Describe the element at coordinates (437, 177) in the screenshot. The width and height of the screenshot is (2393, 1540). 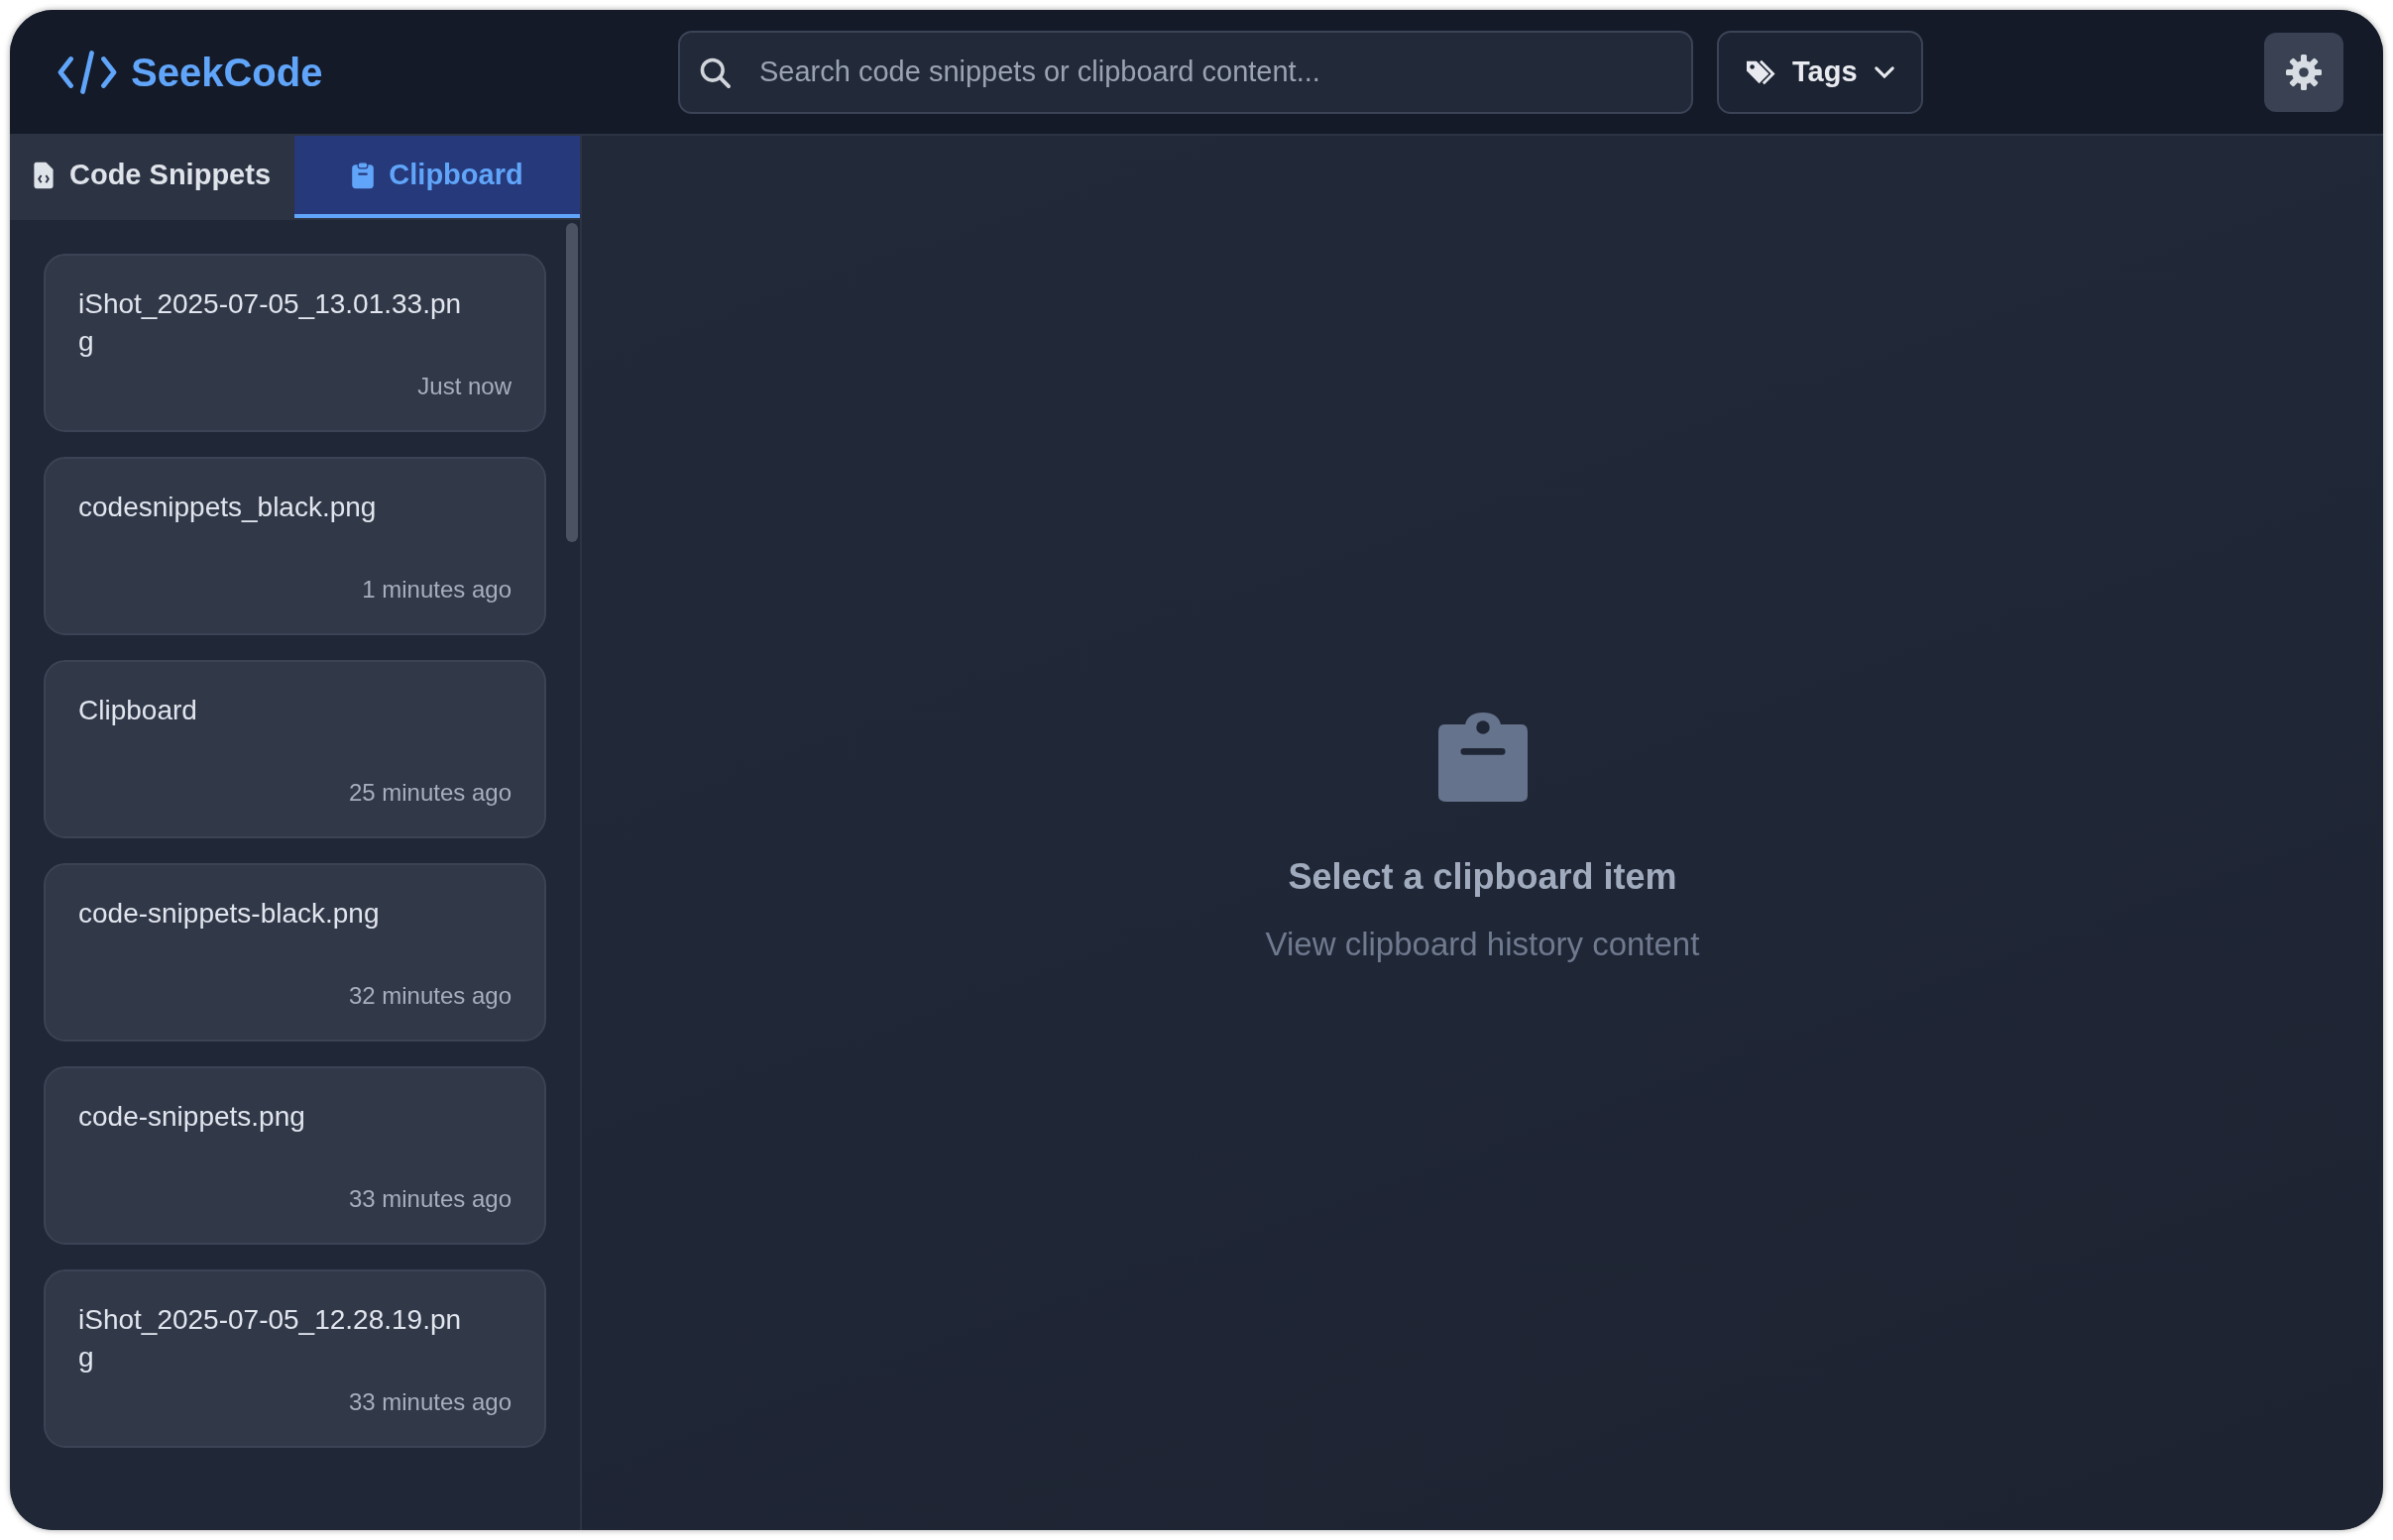
I see `tab: Clipboard` at that location.